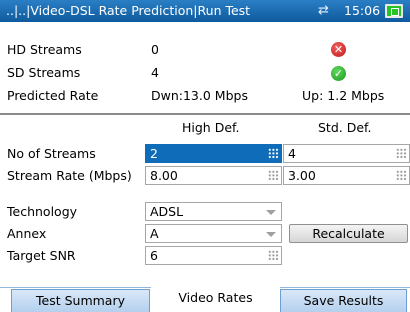 The width and height of the screenshot is (410, 312). I want to click on hd-rate-input: 8.00, so click(213, 175).